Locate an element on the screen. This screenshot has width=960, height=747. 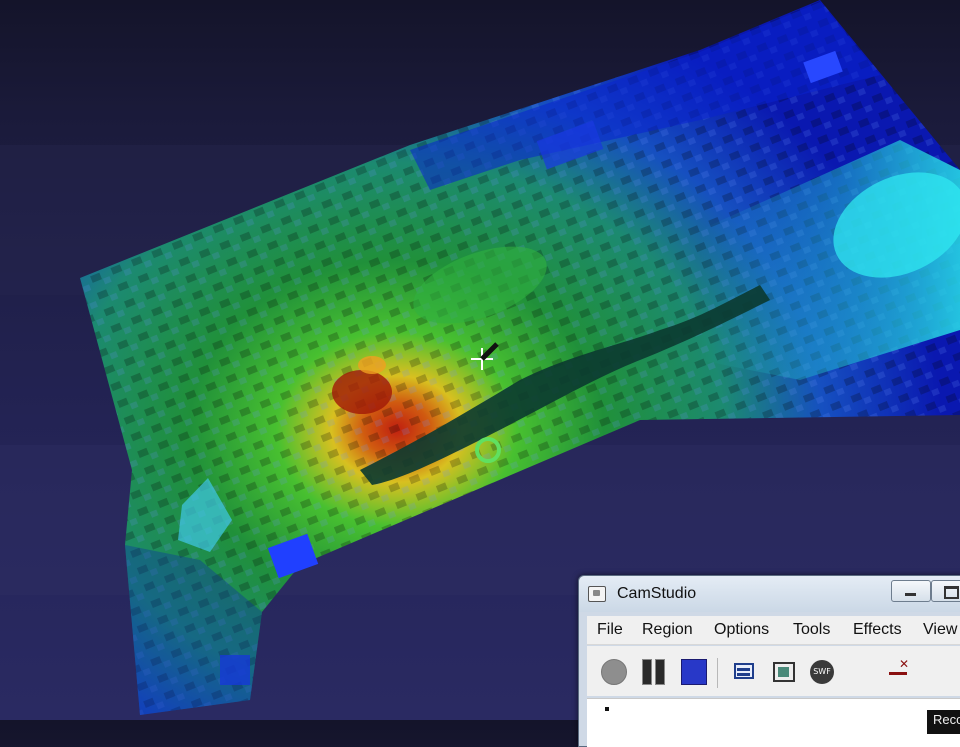
toolbar is located at coordinates (773, 671).